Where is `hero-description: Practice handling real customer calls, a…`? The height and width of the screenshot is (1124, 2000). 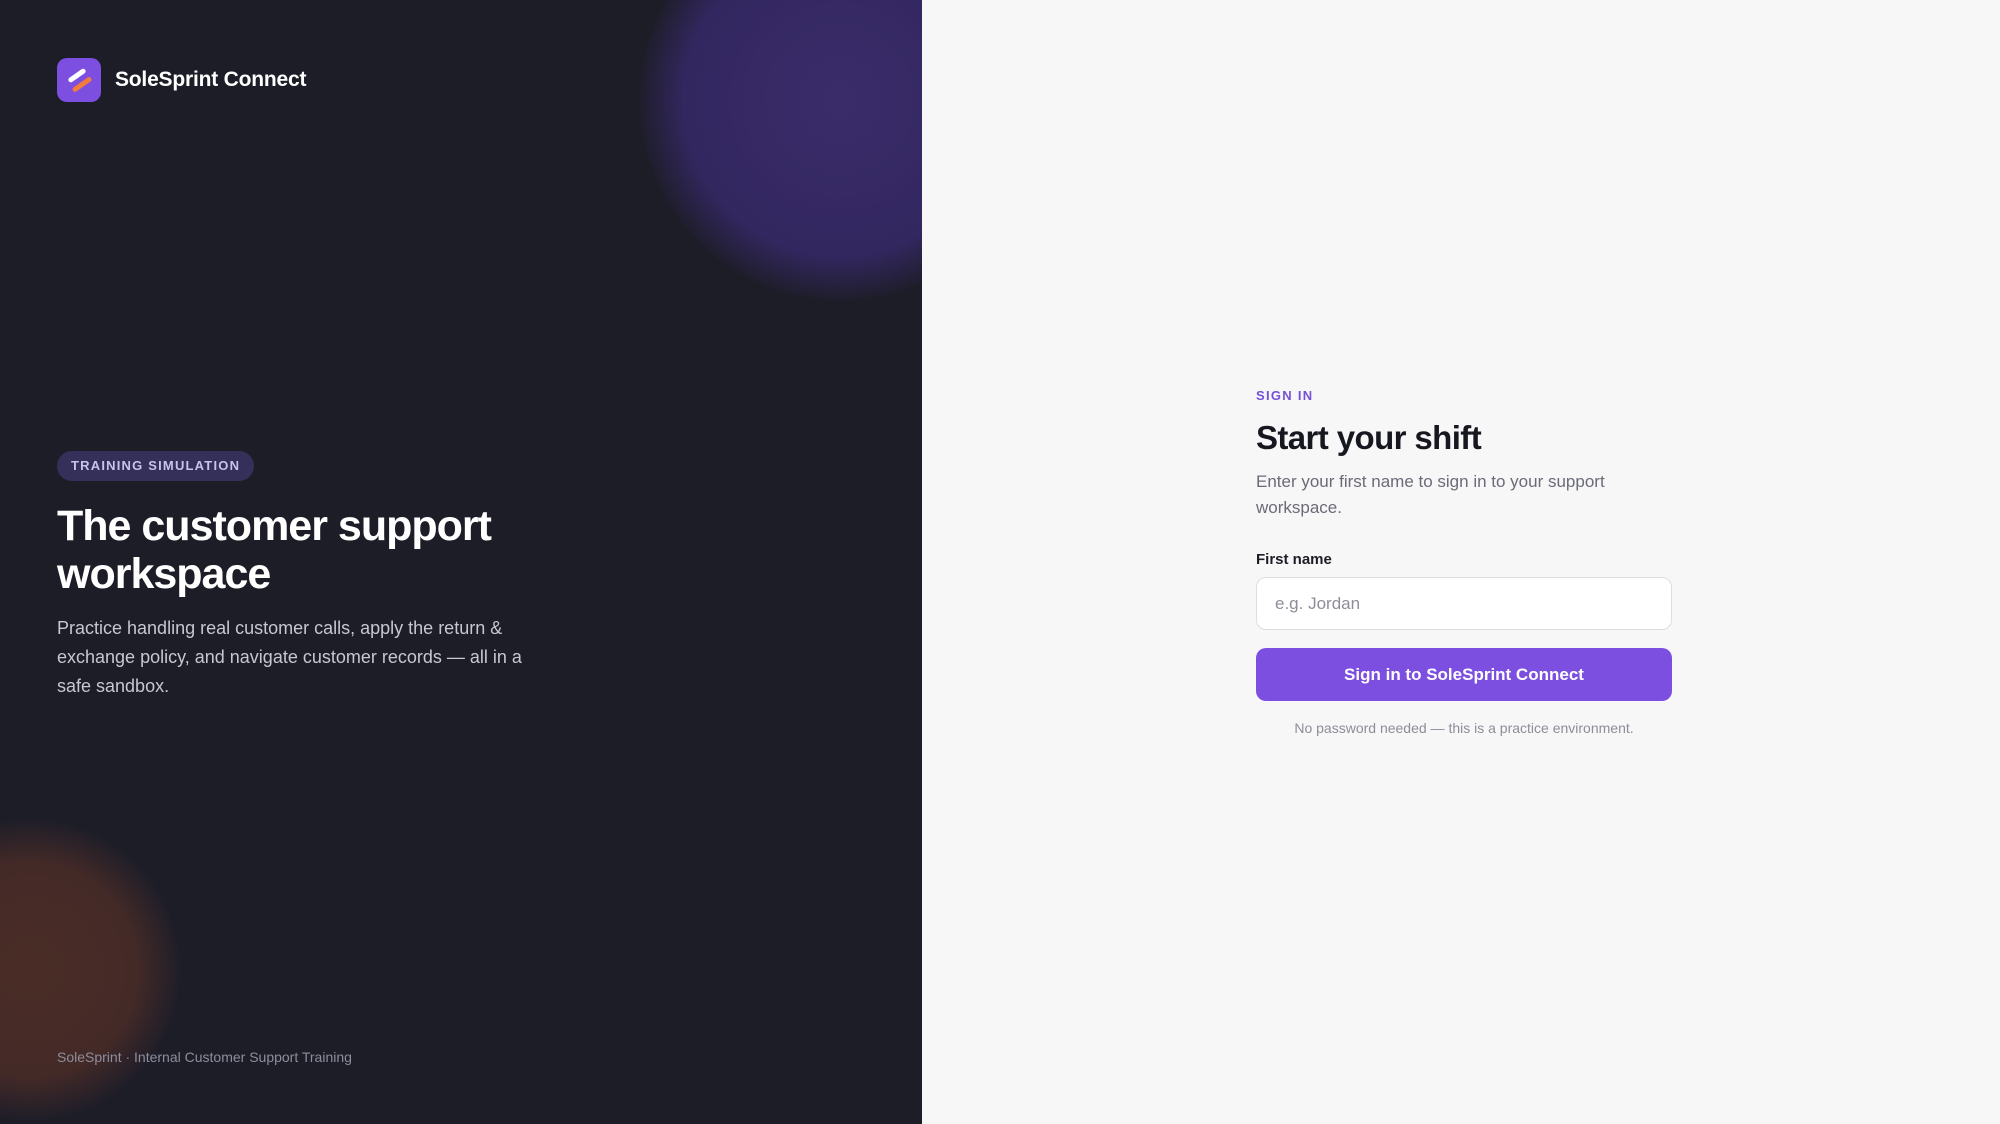
hero-description: Practice handling real customer calls, a… is located at coordinates (289, 657).